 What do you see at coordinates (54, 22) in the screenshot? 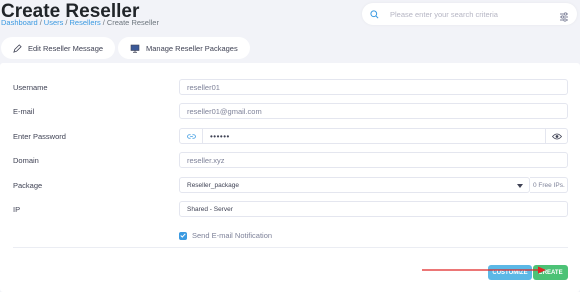
I see `breadcrumb-users: Users` at bounding box center [54, 22].